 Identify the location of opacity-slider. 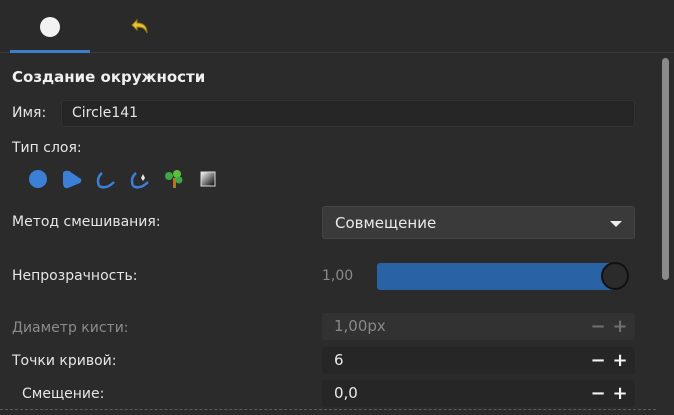
(503, 276).